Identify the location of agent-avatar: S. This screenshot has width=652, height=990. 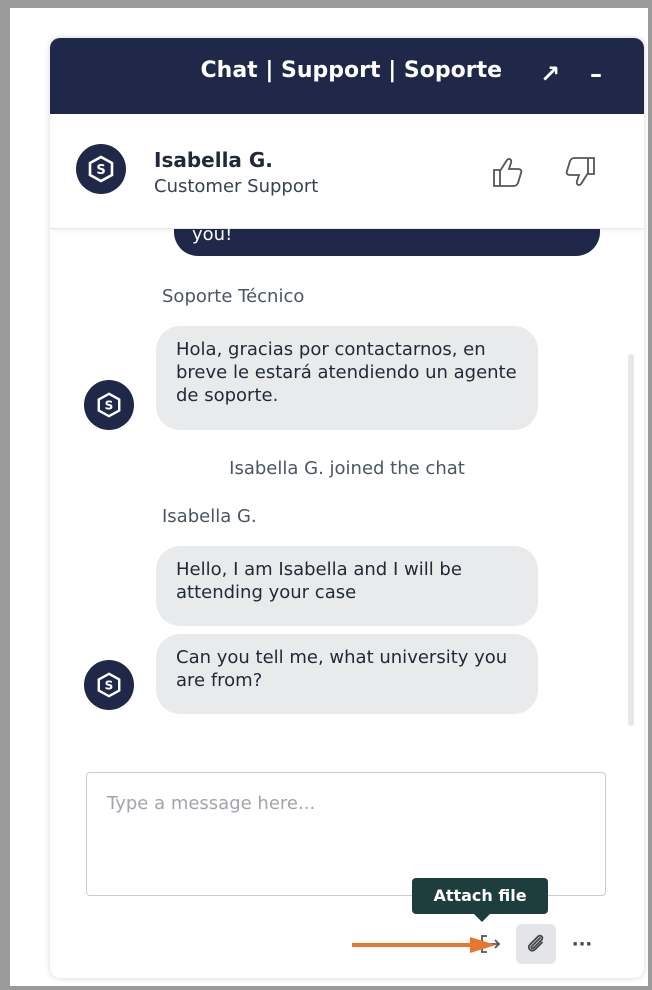
(101, 169).